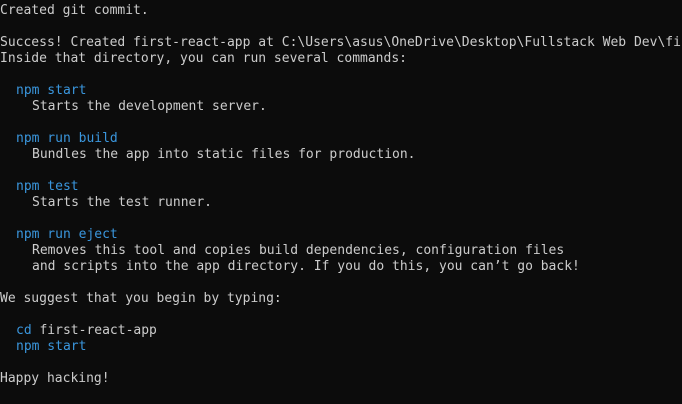 The height and width of the screenshot is (404, 682). What do you see at coordinates (51, 346) in the screenshot?
I see `suggest-npm-start: npm start` at bounding box center [51, 346].